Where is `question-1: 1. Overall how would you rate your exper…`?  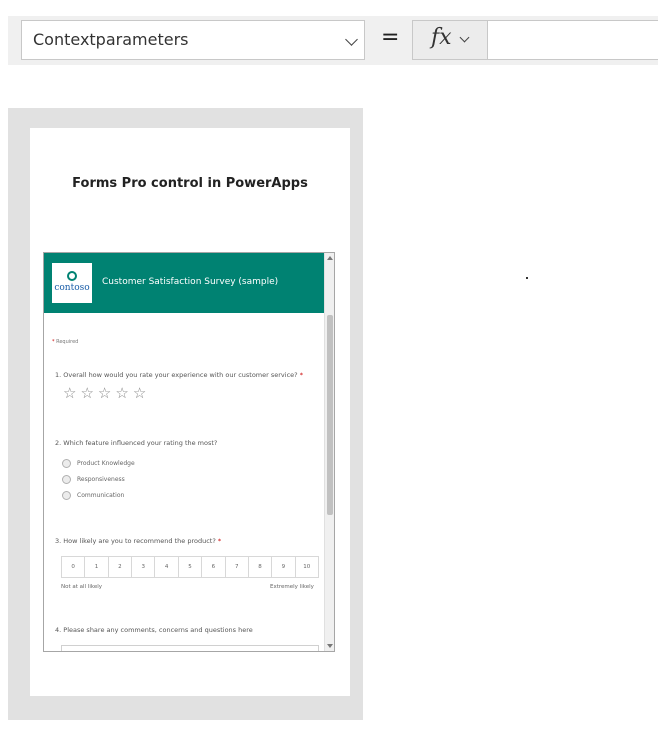 question-1: 1. Overall how would you rate your exper… is located at coordinates (179, 375).